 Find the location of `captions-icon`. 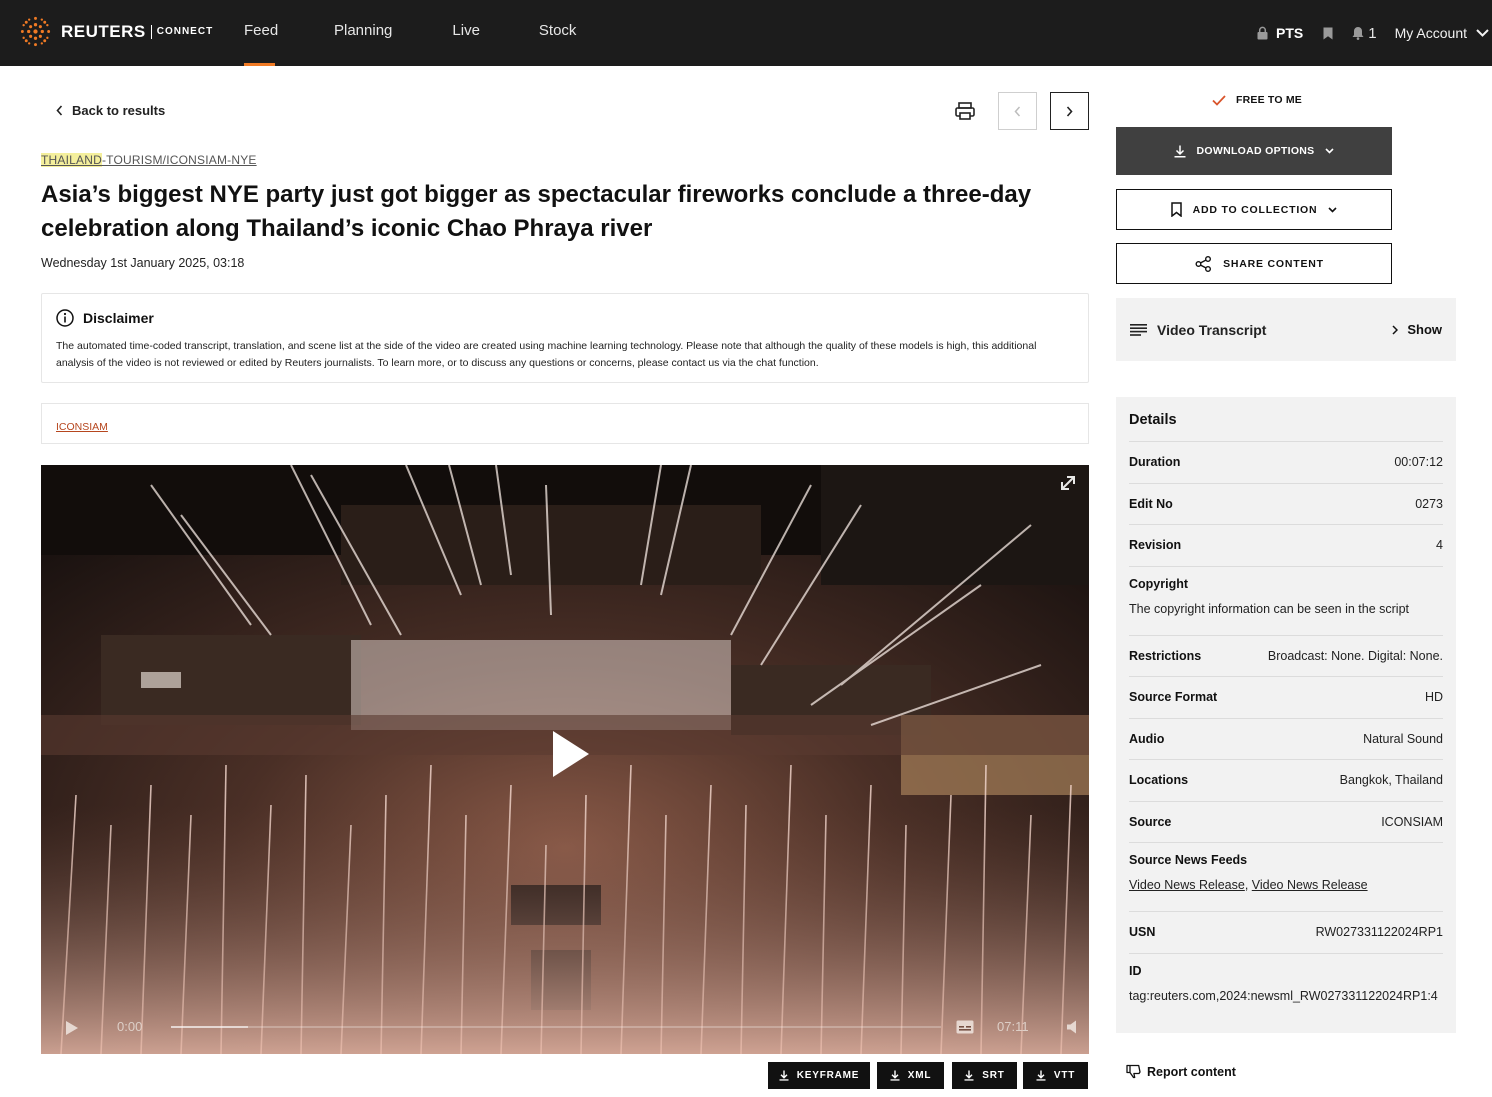

captions-icon is located at coordinates (965, 1027).